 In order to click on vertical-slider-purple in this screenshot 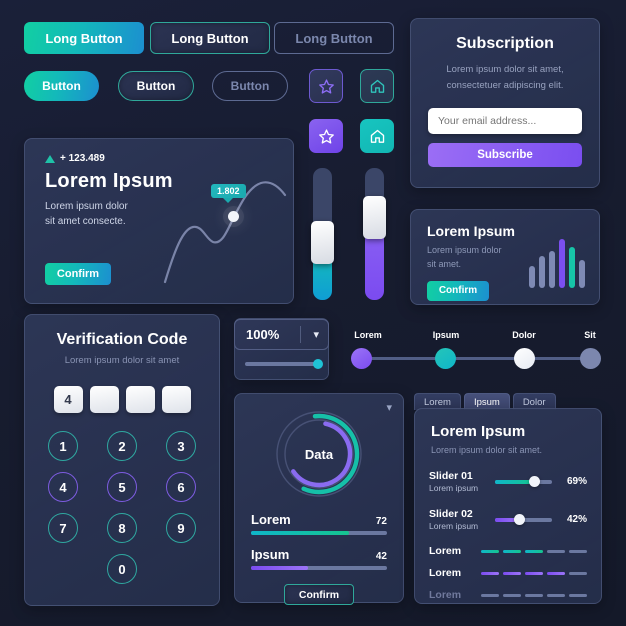, I will do `click(374, 234)`.